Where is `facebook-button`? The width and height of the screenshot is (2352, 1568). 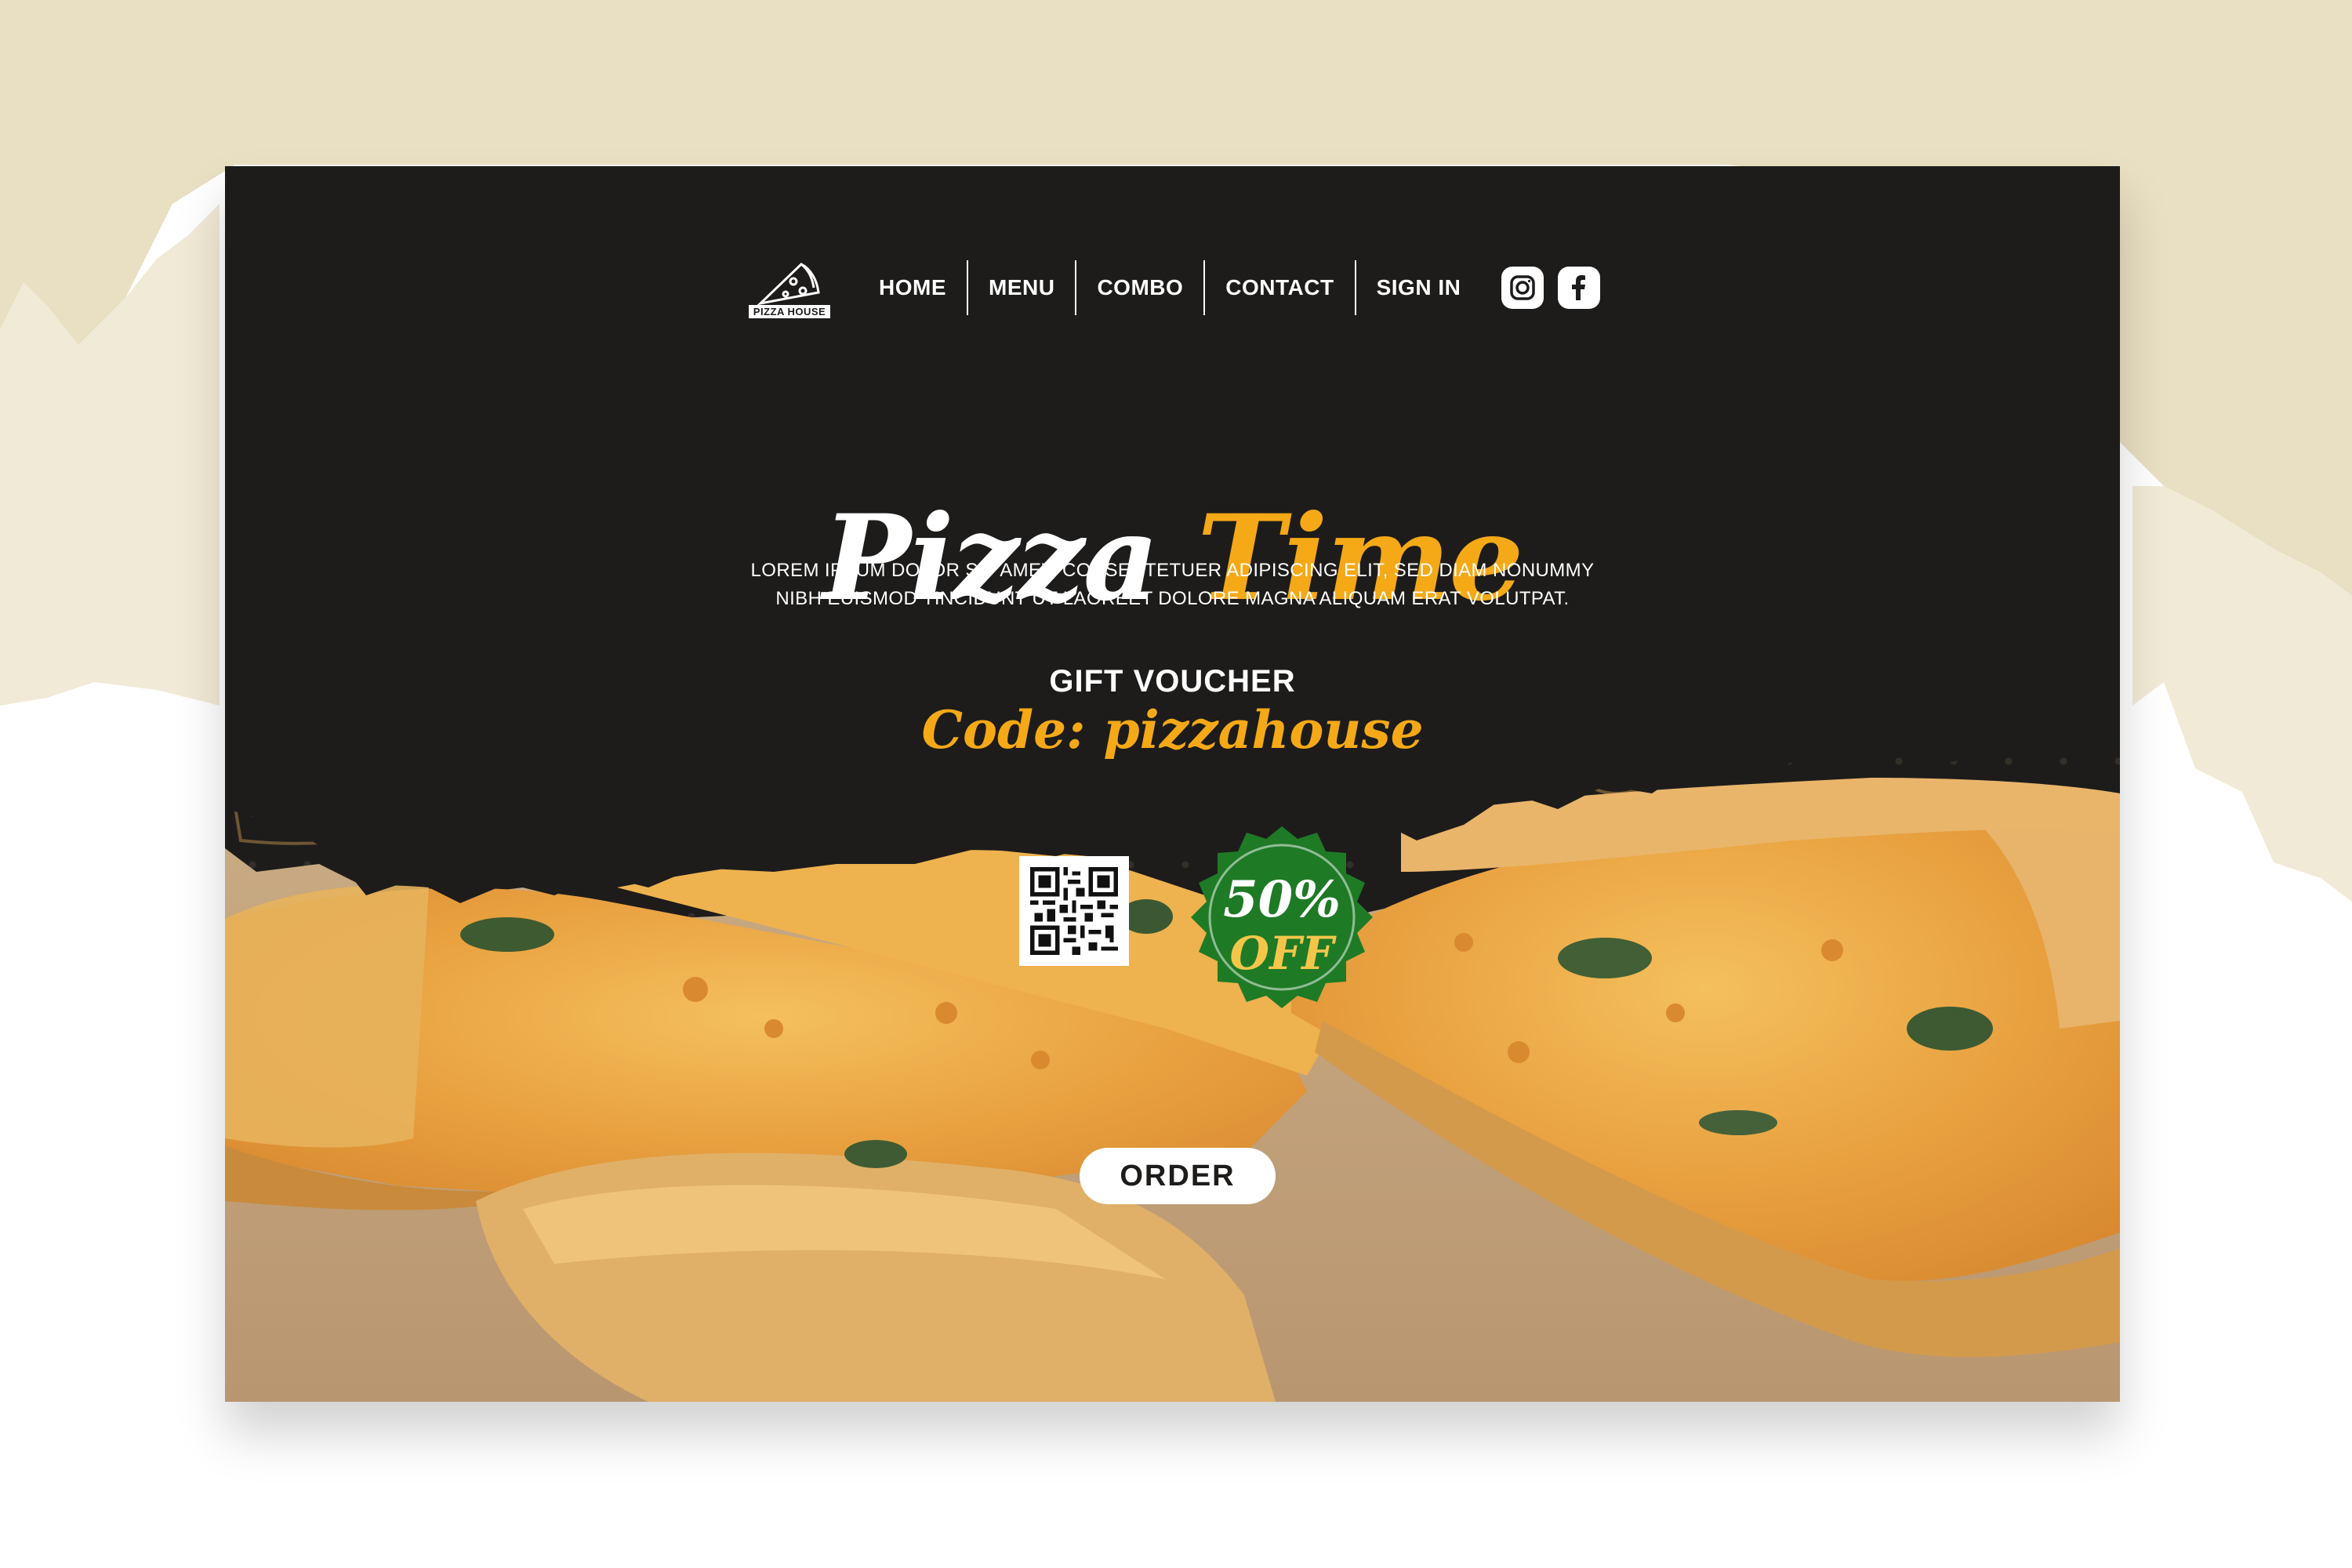
facebook-button is located at coordinates (1579, 288).